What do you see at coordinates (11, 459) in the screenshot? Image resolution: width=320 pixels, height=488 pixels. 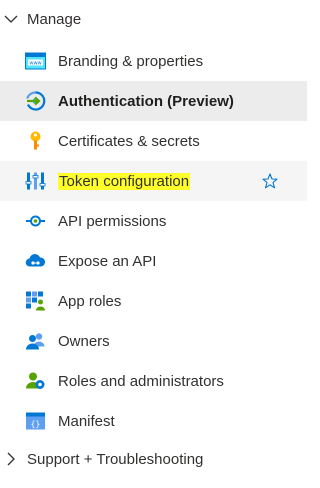 I see `chevron-right-icon` at bounding box center [11, 459].